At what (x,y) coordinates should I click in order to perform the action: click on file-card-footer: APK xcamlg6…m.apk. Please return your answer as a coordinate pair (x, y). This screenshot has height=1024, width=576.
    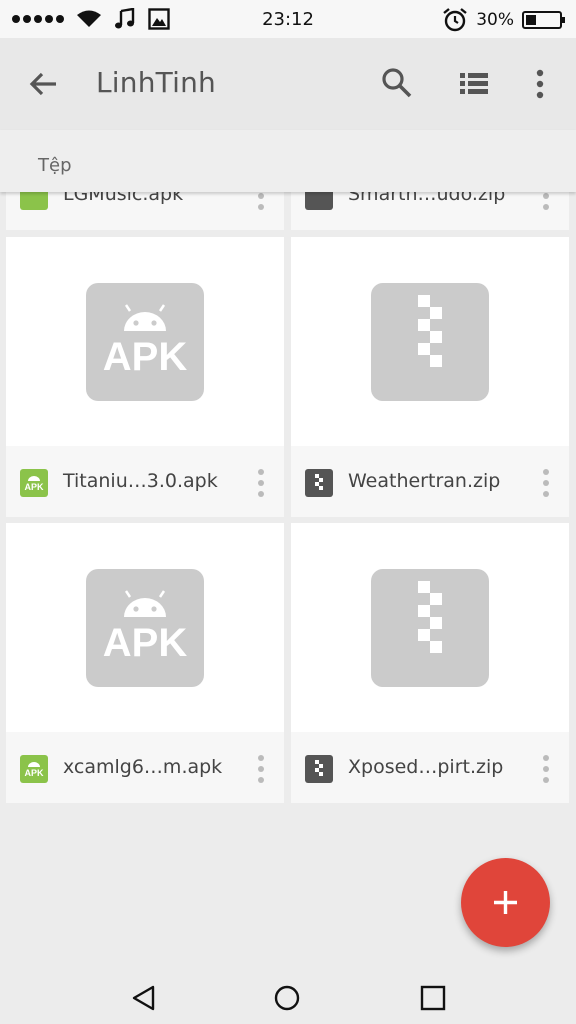
    Looking at the image, I should click on (145, 767).